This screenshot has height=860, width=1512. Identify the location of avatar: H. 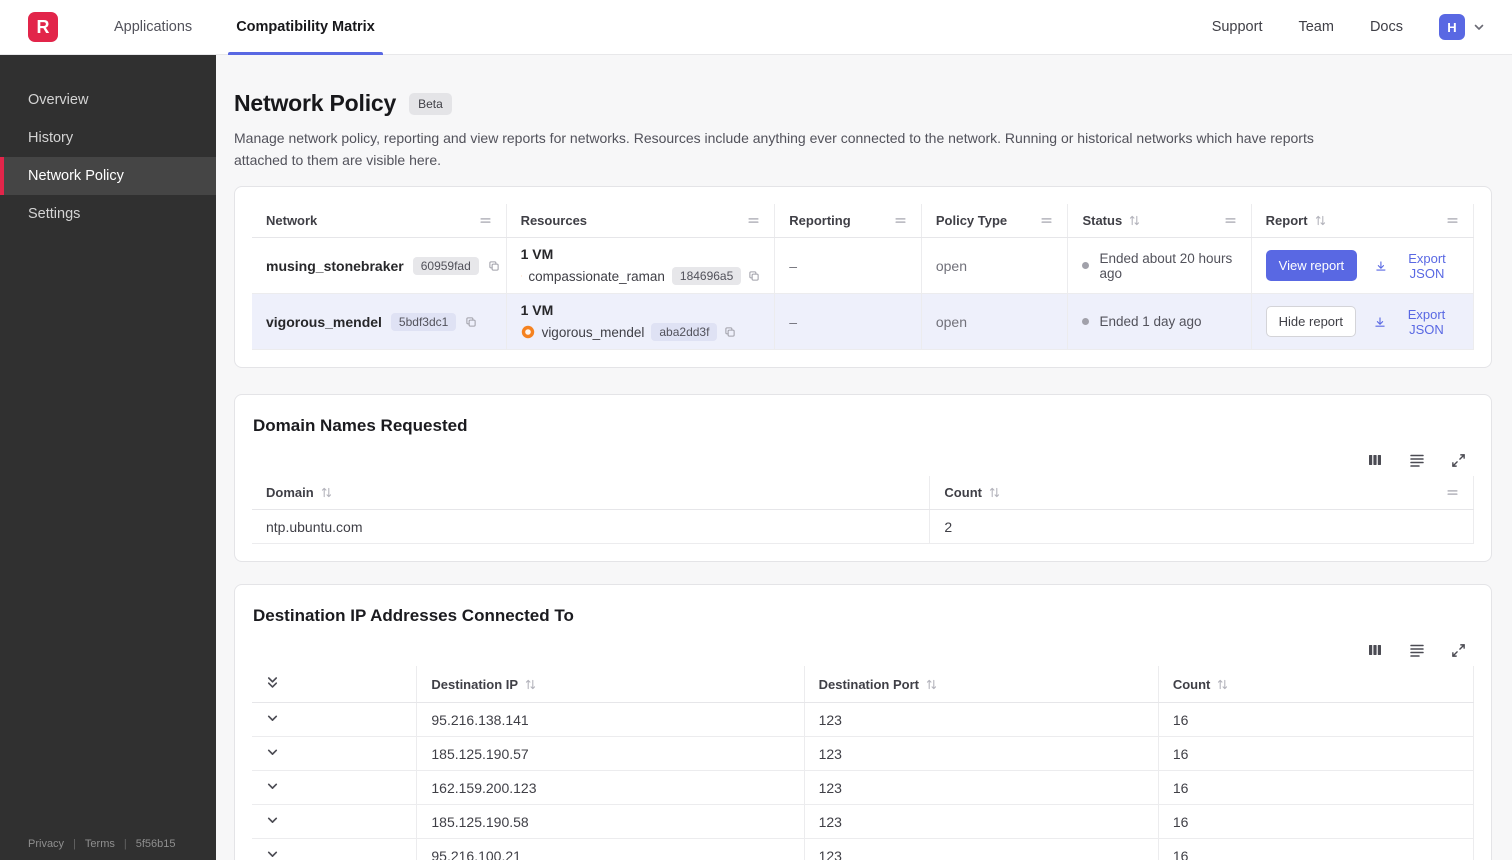
(1452, 27).